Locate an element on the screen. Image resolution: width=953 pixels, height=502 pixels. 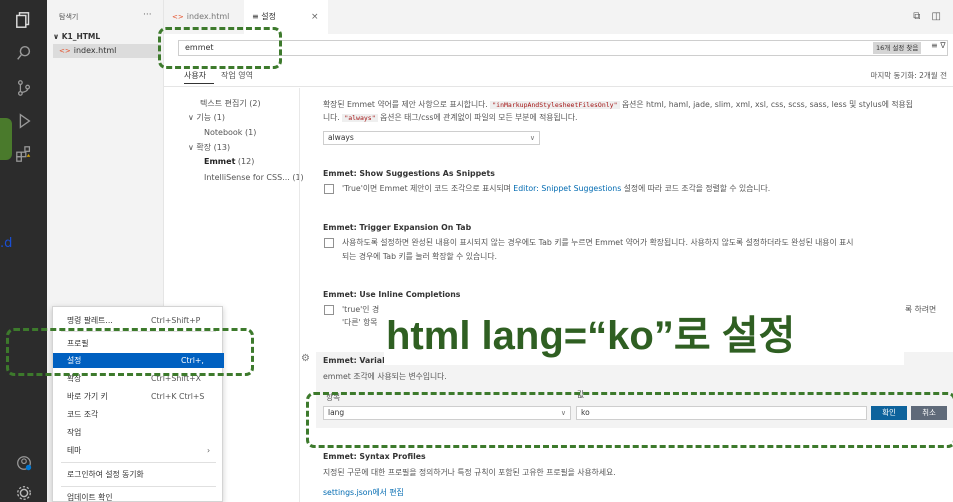
menu-themes: 테마 › is located at coordinates (138, 450).